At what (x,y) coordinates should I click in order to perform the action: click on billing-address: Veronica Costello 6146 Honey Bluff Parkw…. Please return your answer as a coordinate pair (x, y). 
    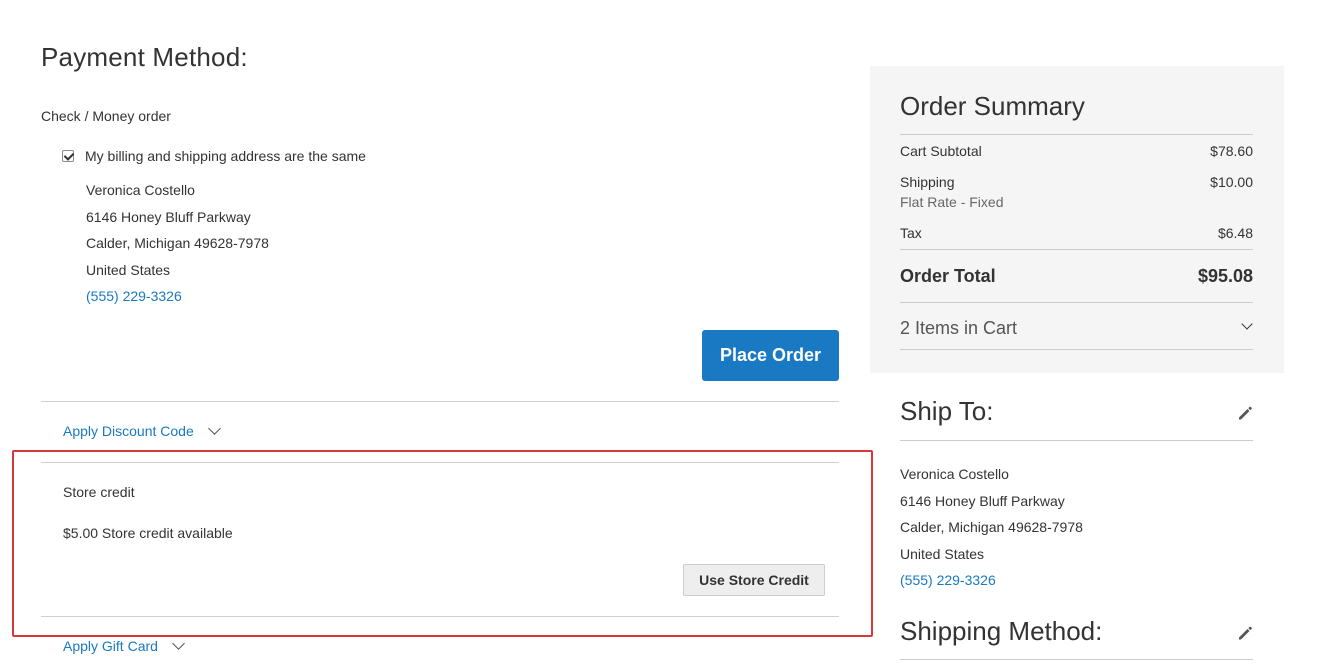
    Looking at the image, I should click on (177, 243).